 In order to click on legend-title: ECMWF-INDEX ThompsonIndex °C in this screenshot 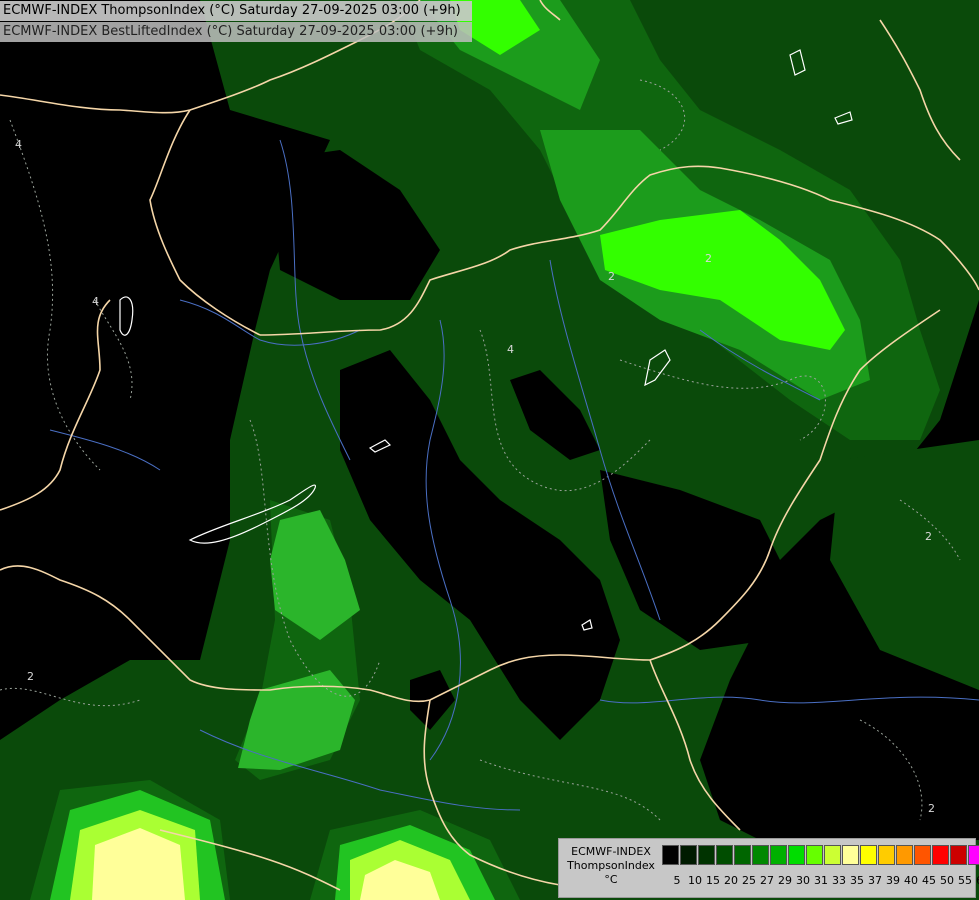, I will do `click(611, 866)`.